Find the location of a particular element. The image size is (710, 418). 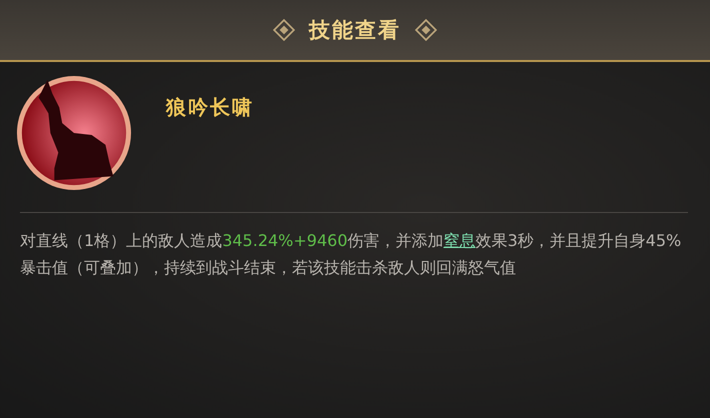

skill-name: 狼吟长啸 is located at coordinates (210, 107).